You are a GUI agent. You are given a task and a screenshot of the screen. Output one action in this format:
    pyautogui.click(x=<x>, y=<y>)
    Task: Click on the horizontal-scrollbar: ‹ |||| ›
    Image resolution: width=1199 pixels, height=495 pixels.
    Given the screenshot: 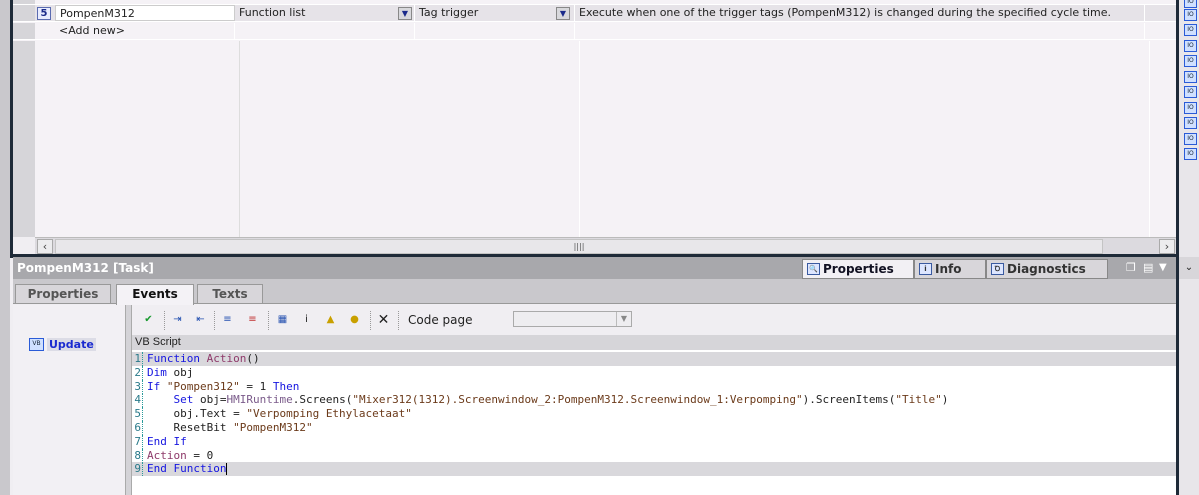 What is the action you would take?
    pyautogui.click(x=605, y=245)
    